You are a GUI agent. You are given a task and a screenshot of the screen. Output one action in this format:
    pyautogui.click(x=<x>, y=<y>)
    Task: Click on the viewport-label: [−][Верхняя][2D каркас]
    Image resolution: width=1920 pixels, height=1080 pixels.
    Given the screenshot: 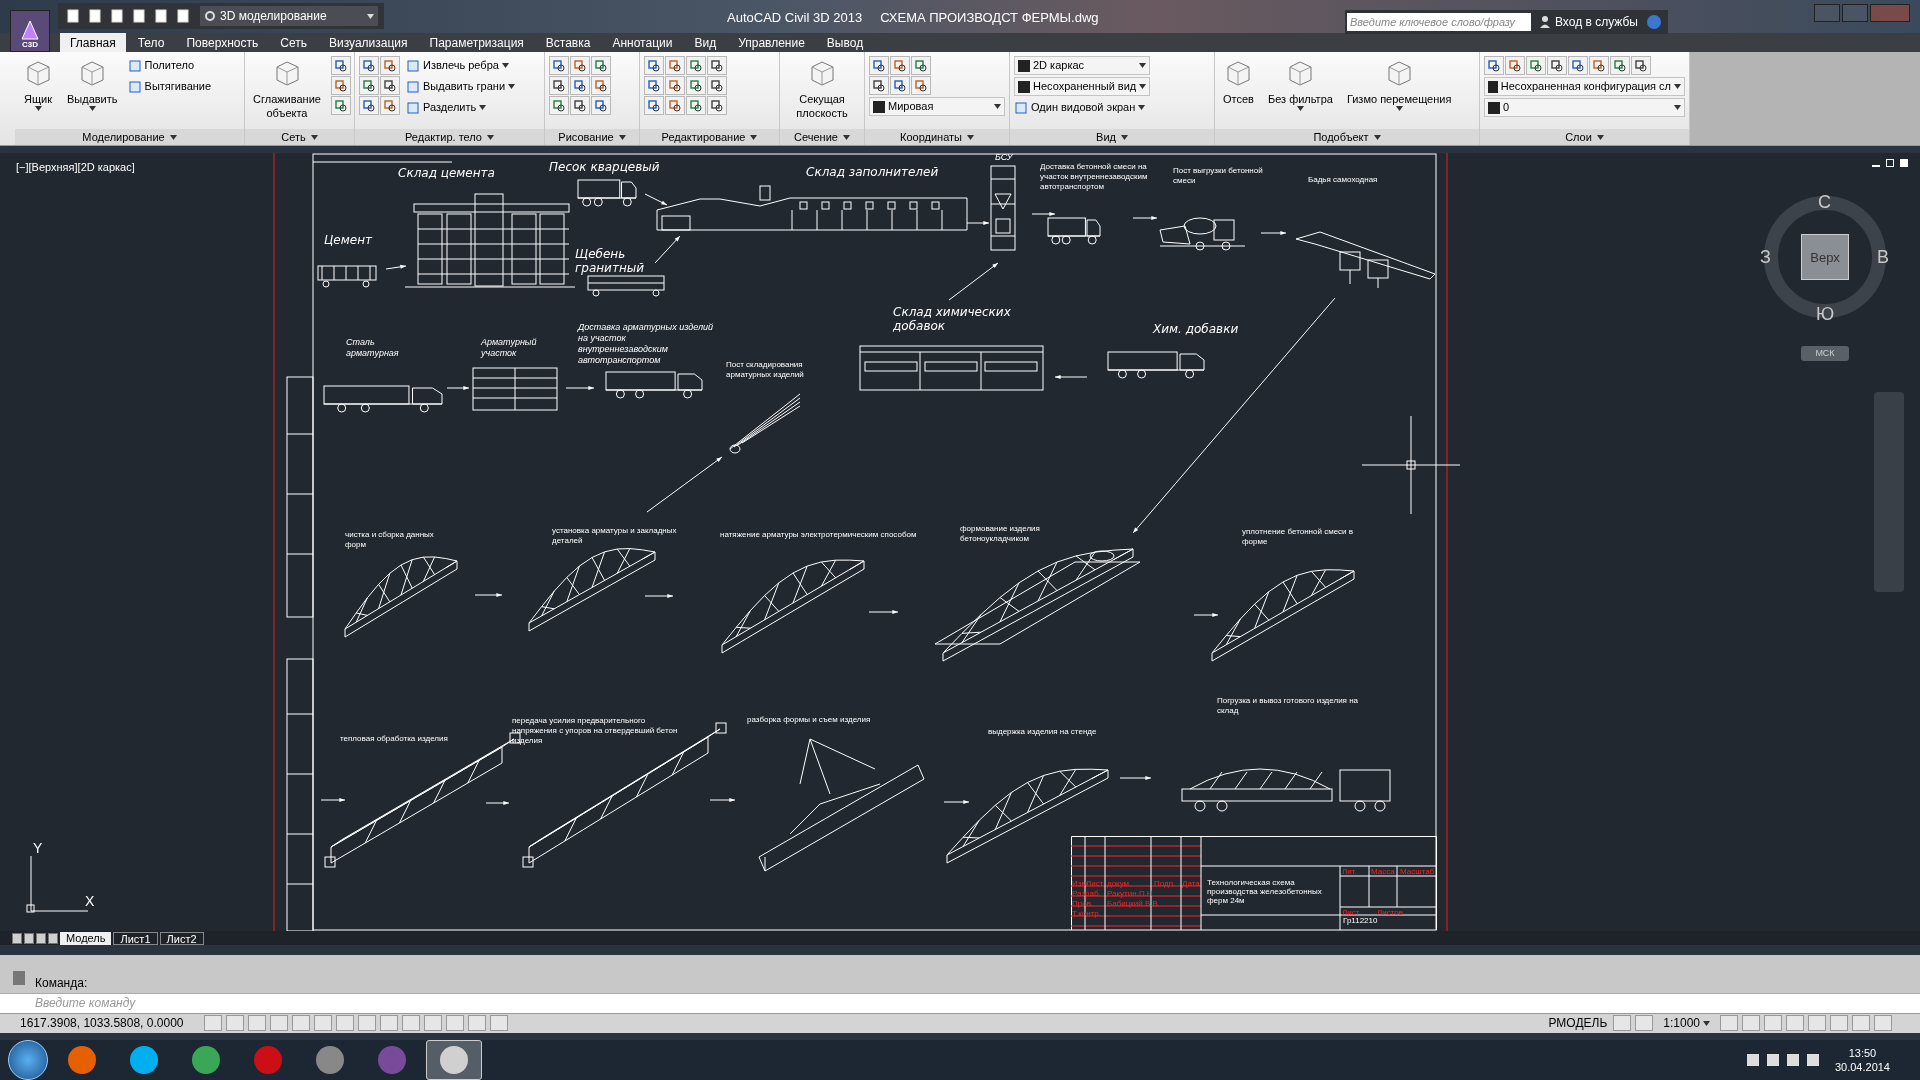 What is the action you would take?
    pyautogui.click(x=75, y=167)
    